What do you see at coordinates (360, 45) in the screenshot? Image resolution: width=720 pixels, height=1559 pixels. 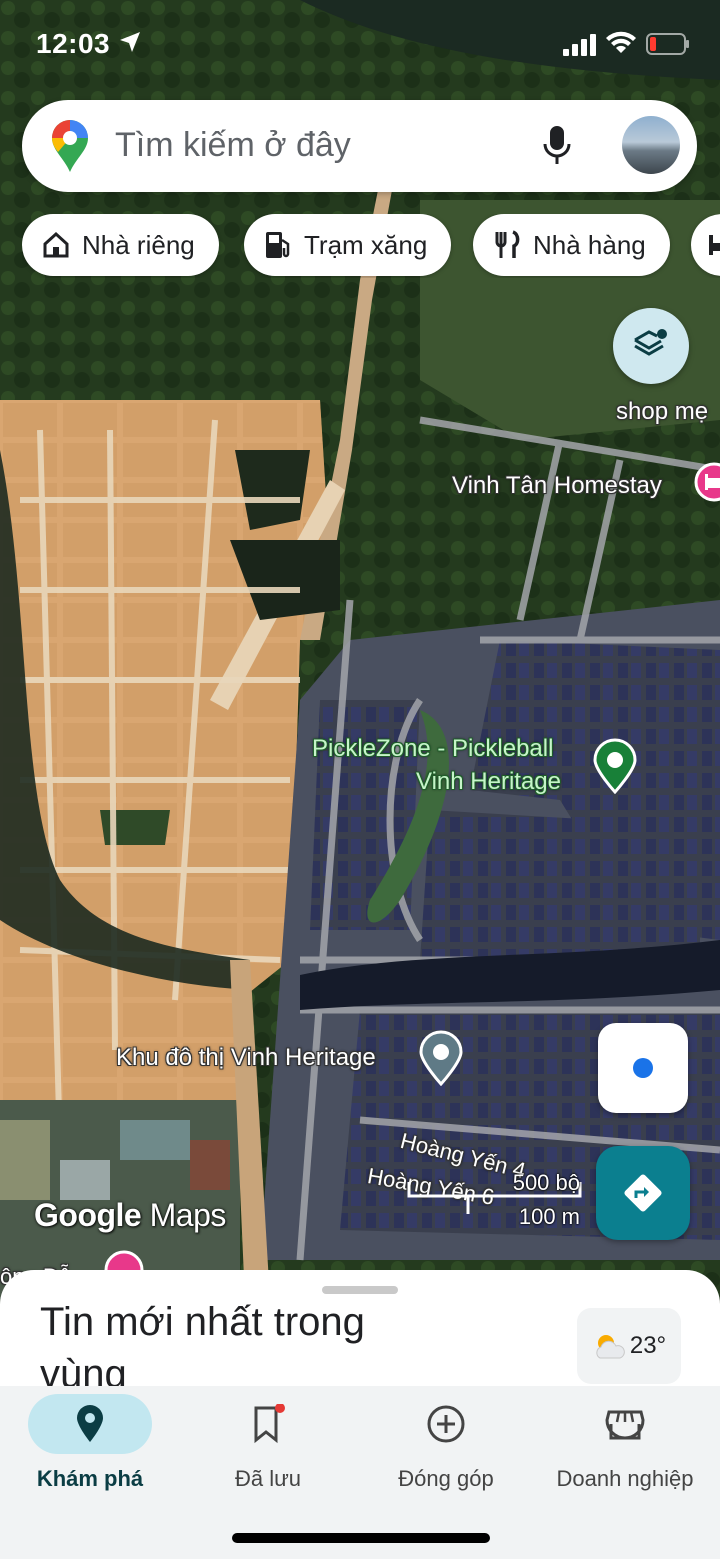 I see `status-bar: 12:03` at bounding box center [360, 45].